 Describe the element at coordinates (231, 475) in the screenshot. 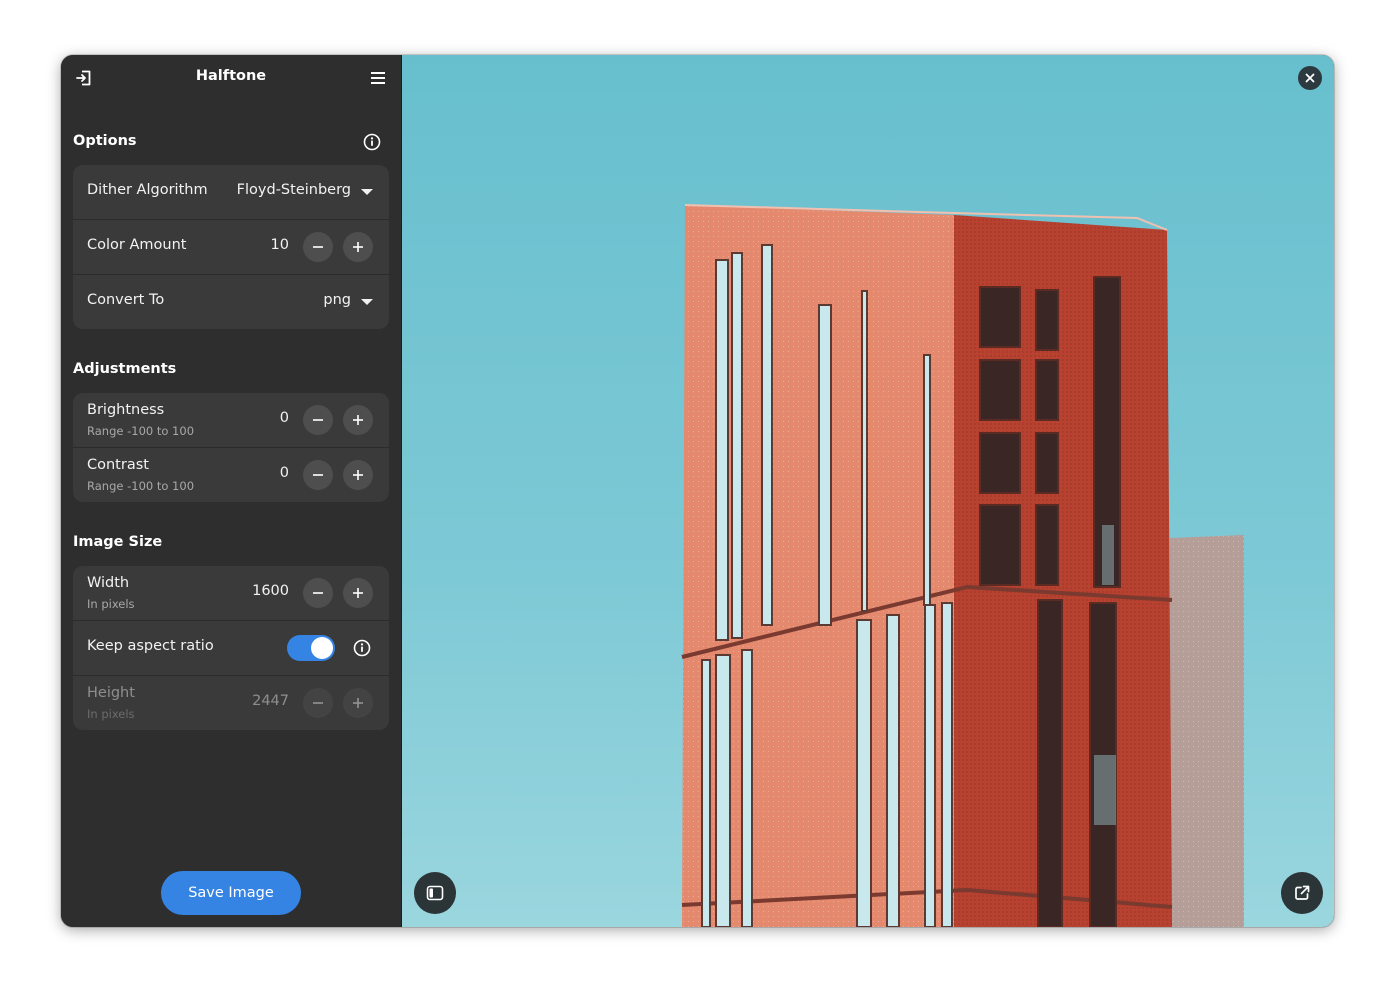

I see `contrast-row: Contrast Range -100 to 100 0` at that location.